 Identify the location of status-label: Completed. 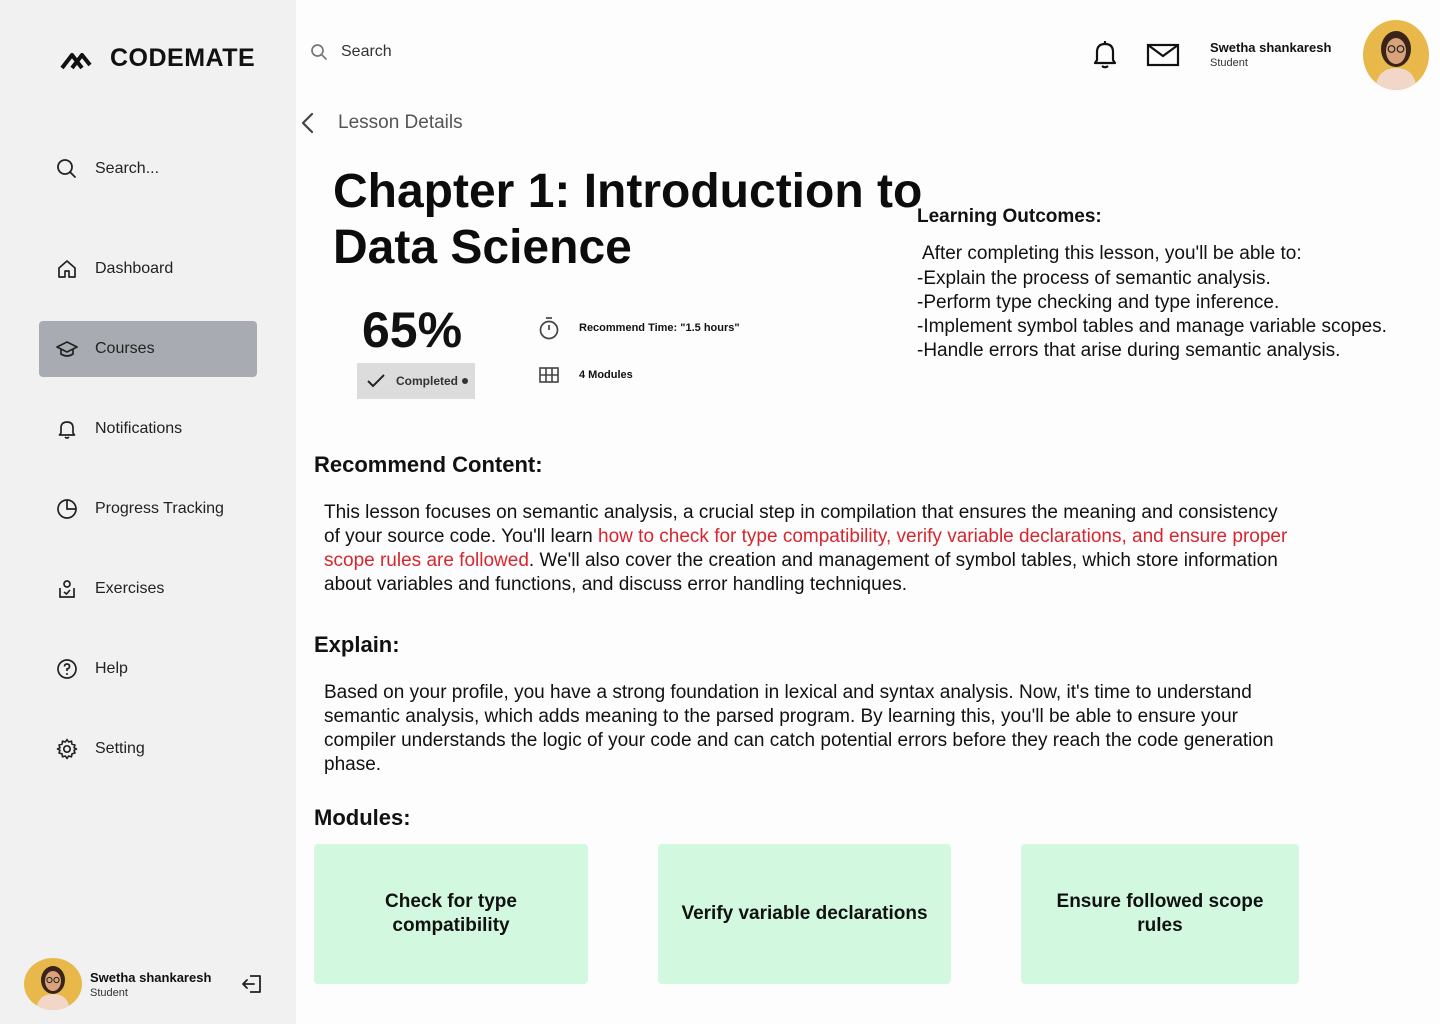
(427, 381).